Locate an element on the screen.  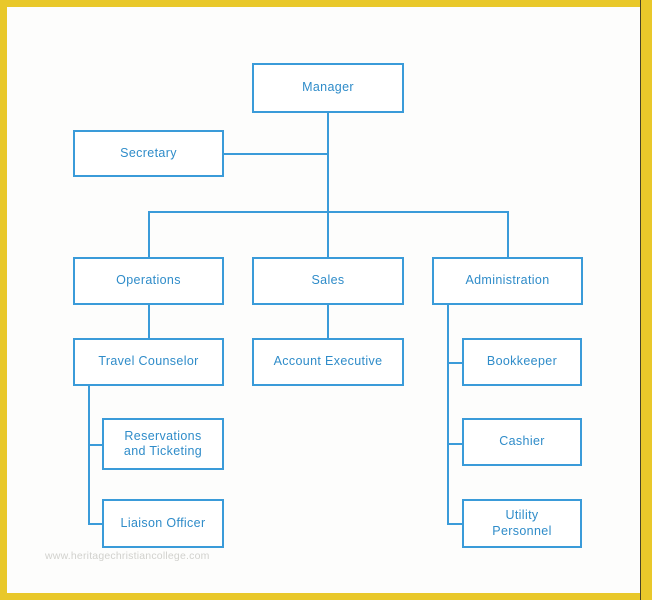
node-manager-label: Manager is located at coordinates (328, 87).